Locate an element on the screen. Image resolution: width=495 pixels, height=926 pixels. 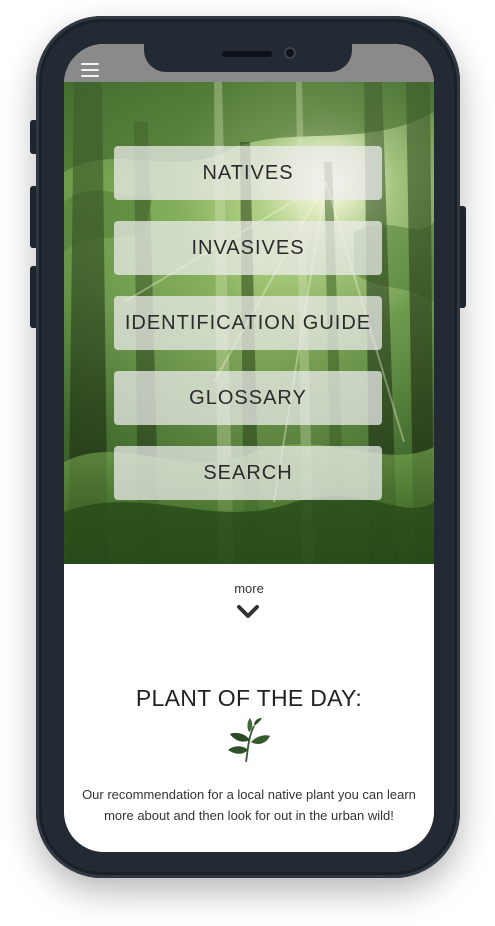
more-link: more is located at coordinates (249, 588).